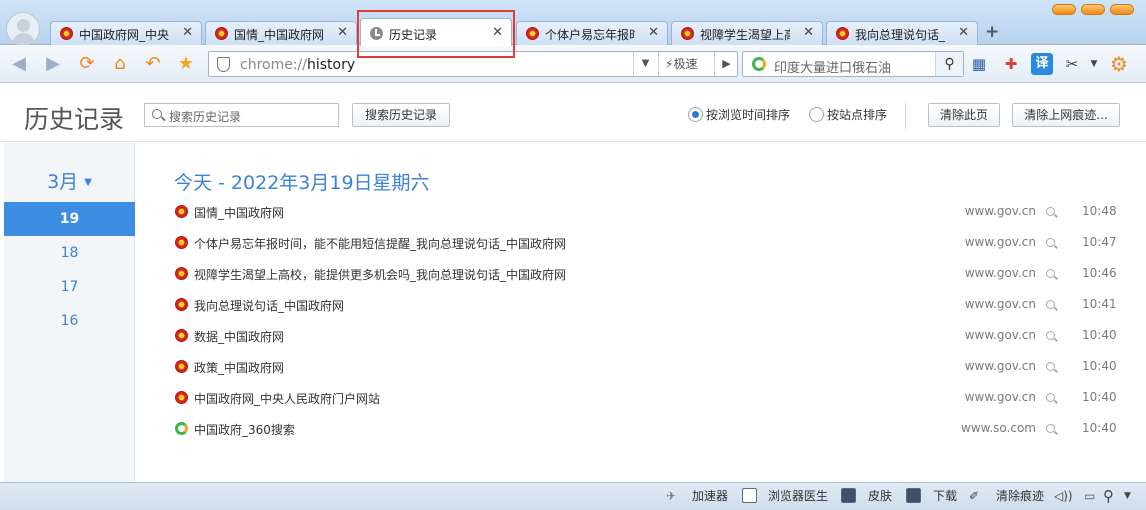 The width and height of the screenshot is (1146, 510). Describe the element at coordinates (120, 64) in the screenshot. I see `home-icon: ⌂` at that location.